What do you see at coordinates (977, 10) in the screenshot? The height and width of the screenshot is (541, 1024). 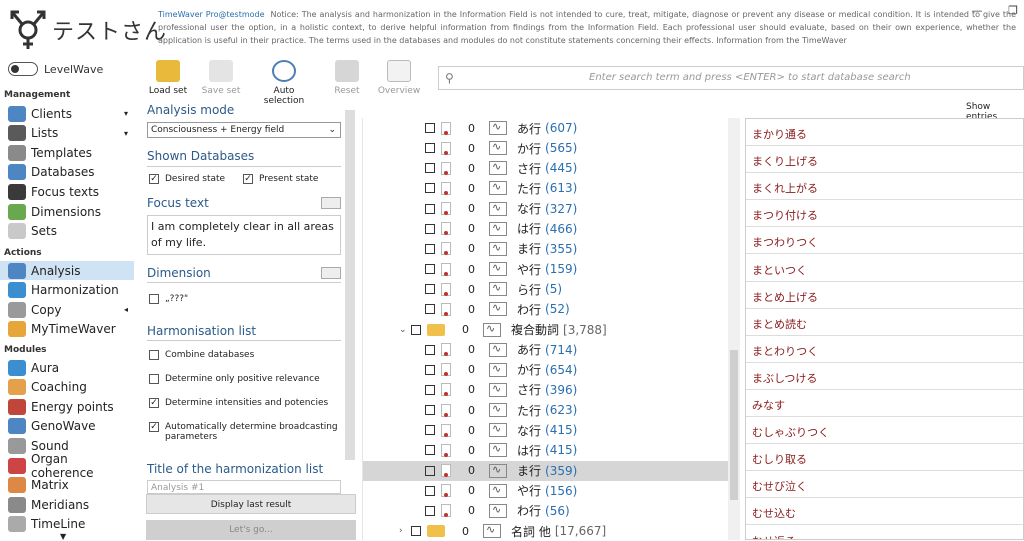 I see `minimize-icon: —` at bounding box center [977, 10].